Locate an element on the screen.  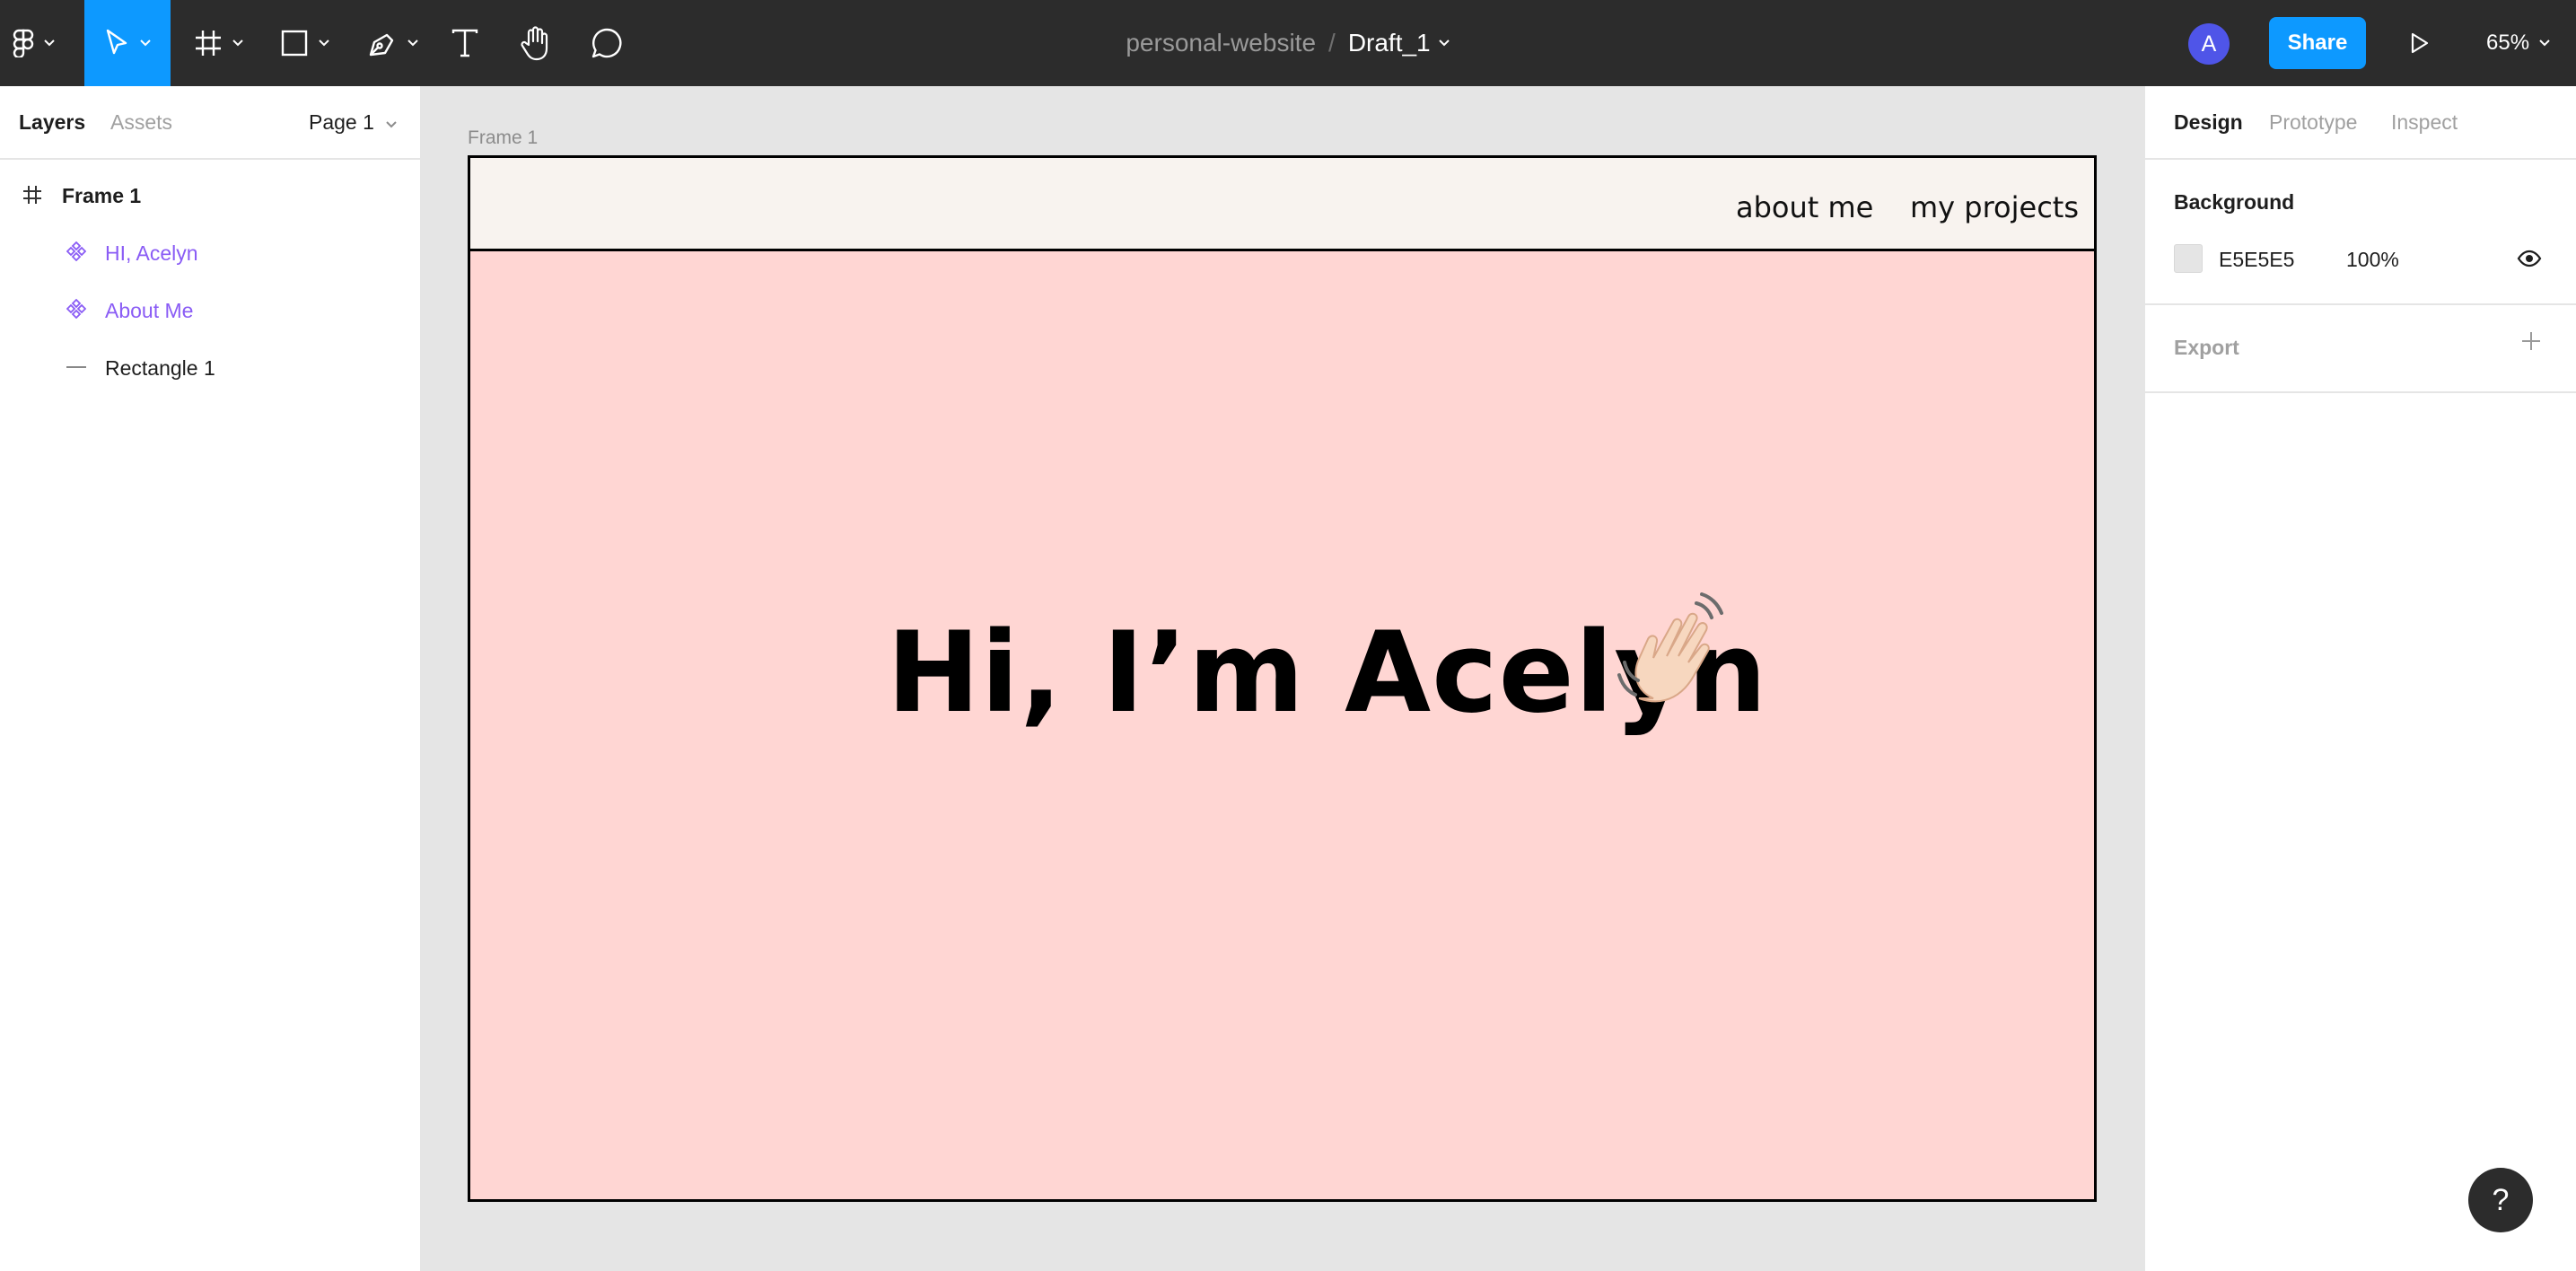
main-menu-button is located at coordinates (34, 43).